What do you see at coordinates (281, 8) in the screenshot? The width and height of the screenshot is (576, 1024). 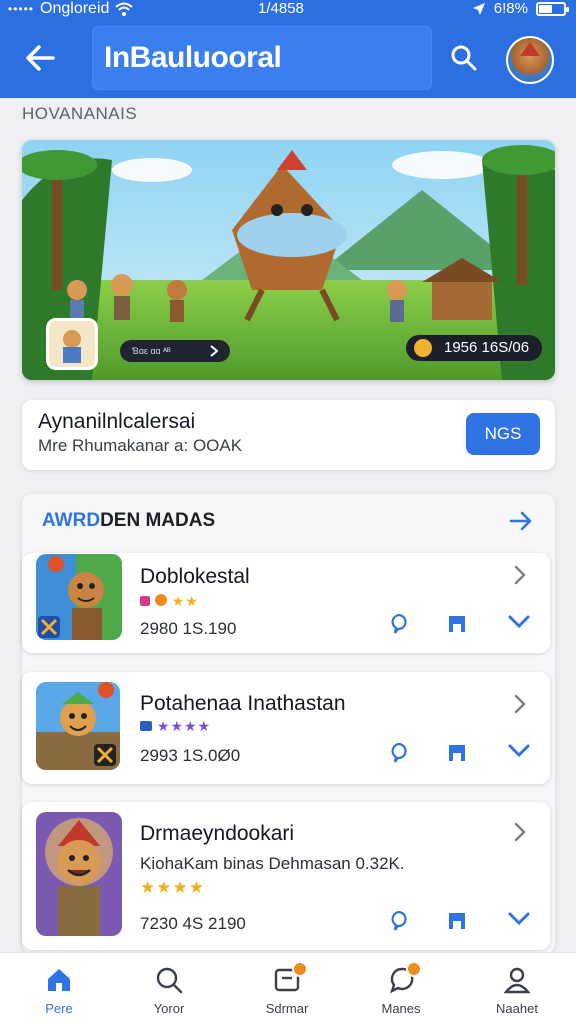 I see `status-time: 1/4858` at bounding box center [281, 8].